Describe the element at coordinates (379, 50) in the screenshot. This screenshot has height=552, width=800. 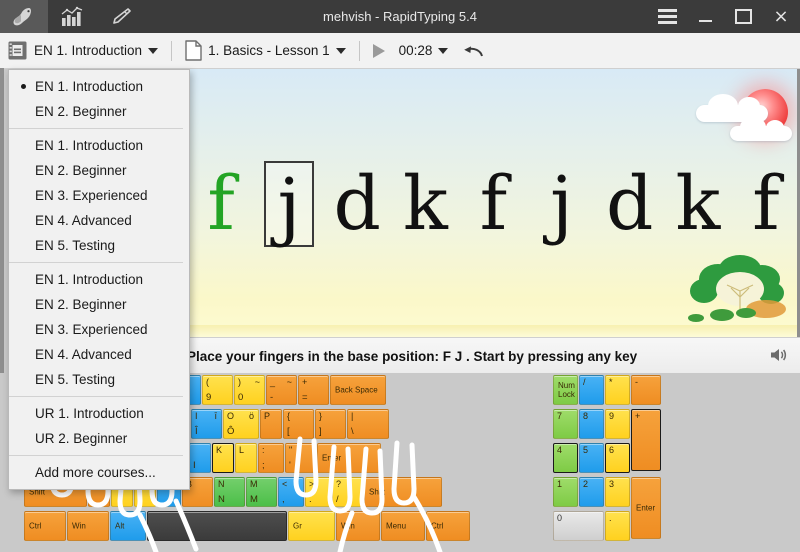
I see `play-button` at that location.